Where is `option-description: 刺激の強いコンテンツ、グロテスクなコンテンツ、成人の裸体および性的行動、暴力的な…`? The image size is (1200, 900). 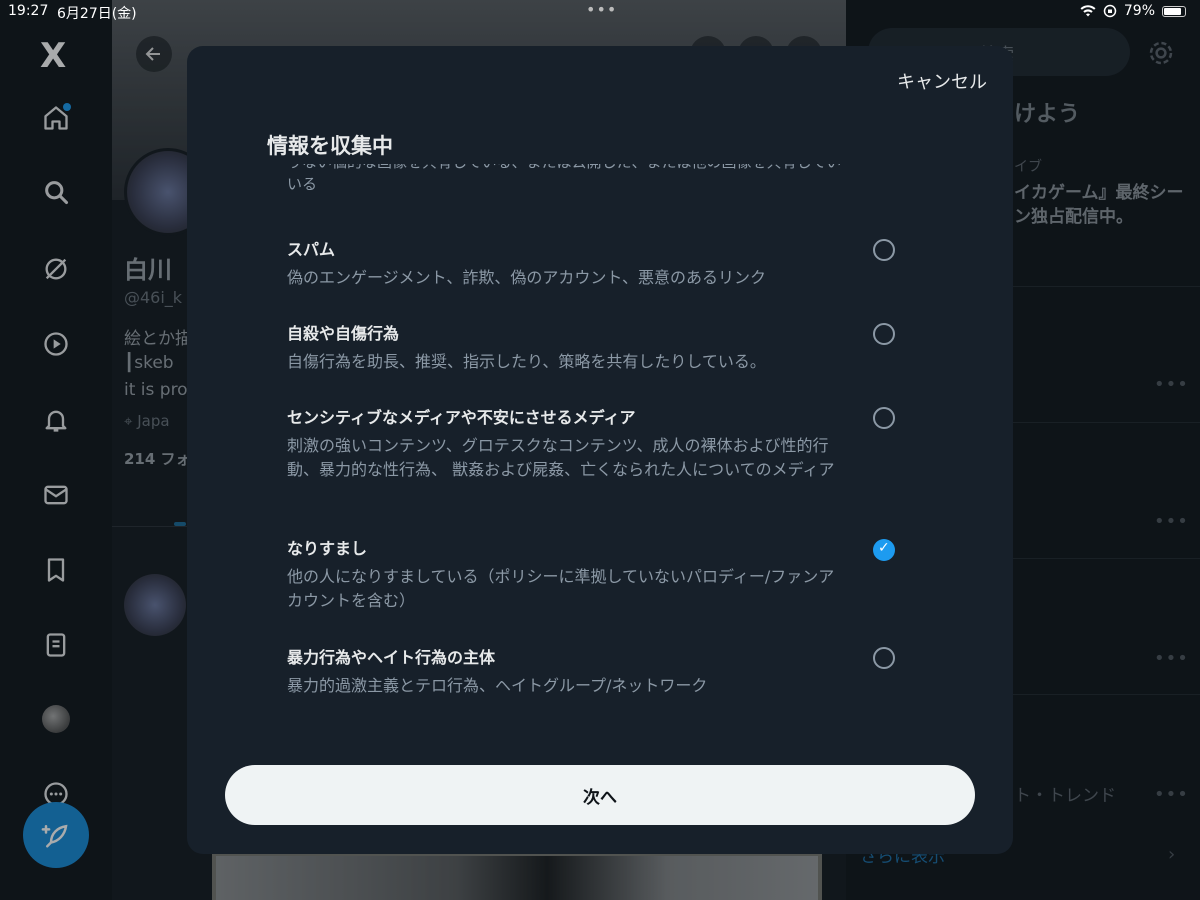
option-description: 刺激の強いコンテンツ、グロテスクなコンテンツ、成人の裸体および性的行動、暴力的な… is located at coordinates (561, 457).